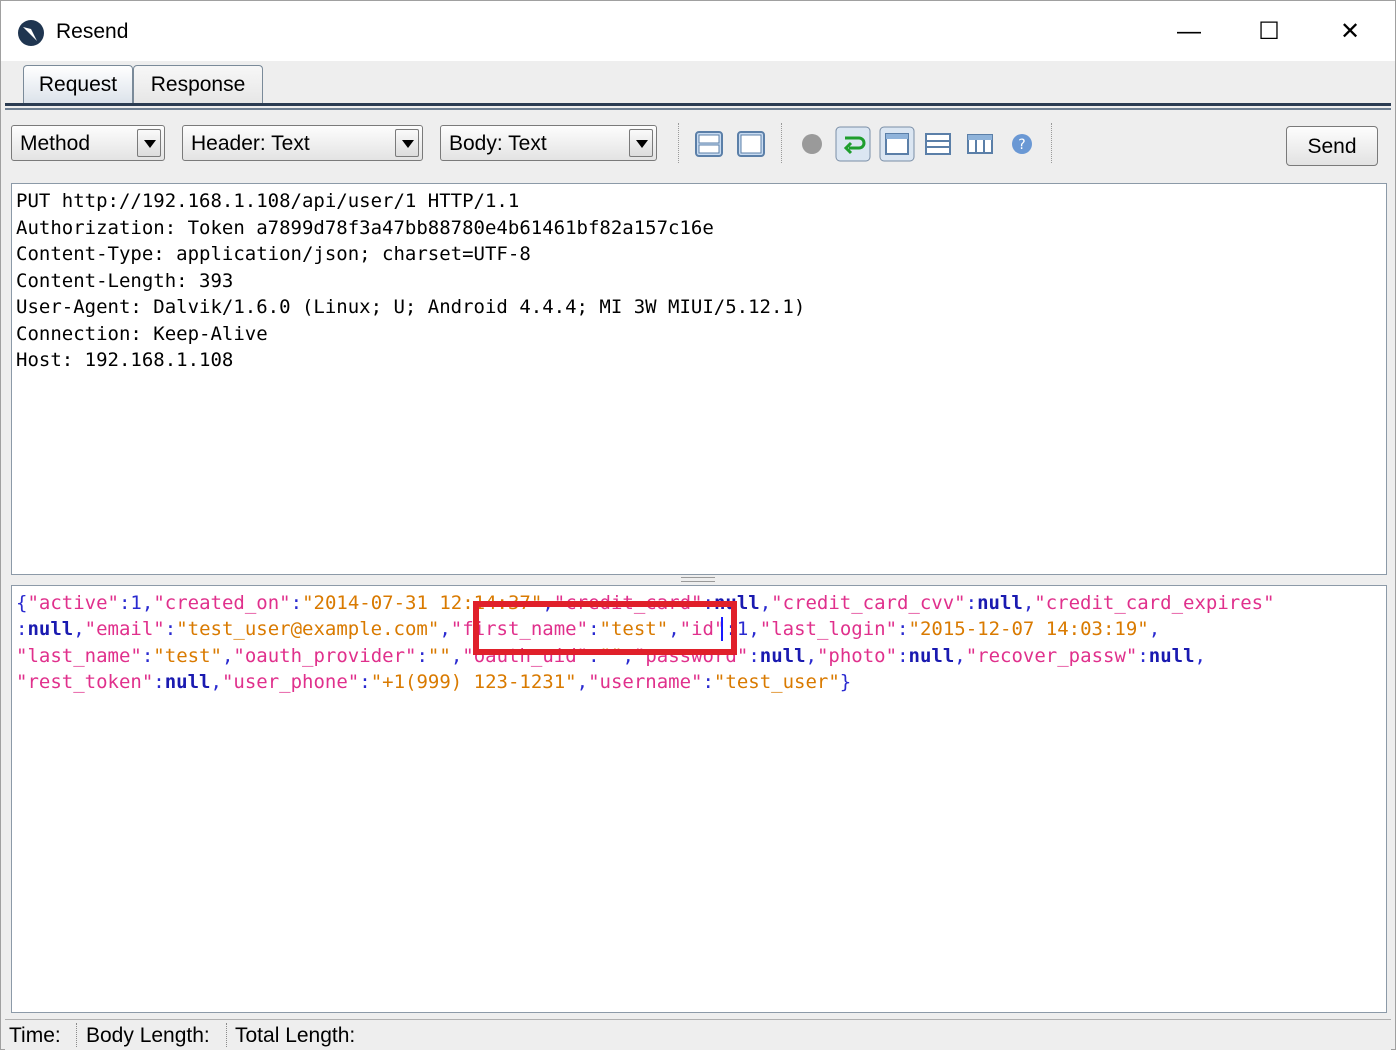 The width and height of the screenshot is (1396, 1050). I want to click on tab-divider-secondary, so click(698, 109).